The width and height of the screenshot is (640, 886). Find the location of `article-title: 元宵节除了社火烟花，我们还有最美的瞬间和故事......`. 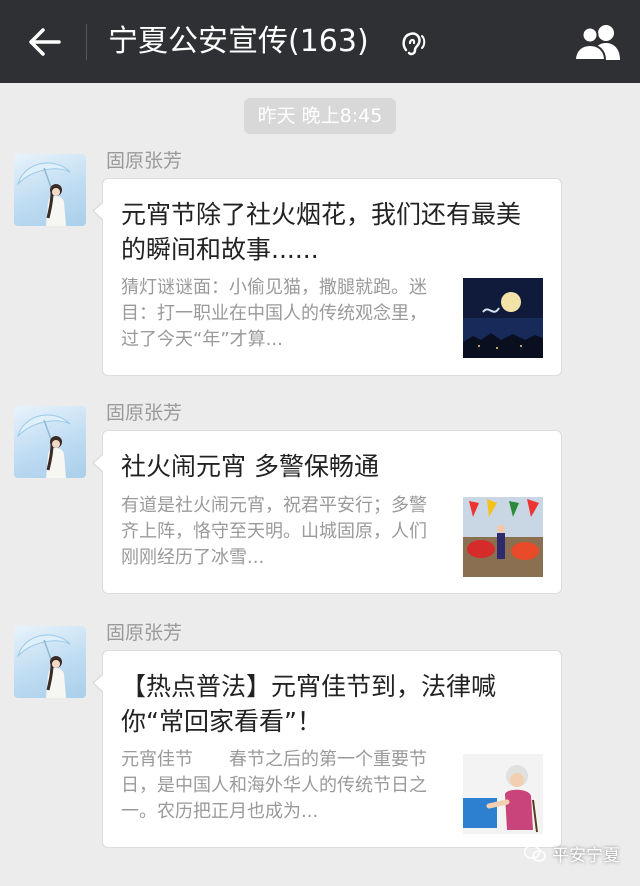

article-title: 元宵节除了社火烟花，我们还有最美的瞬间和故事...... is located at coordinates (321, 232).